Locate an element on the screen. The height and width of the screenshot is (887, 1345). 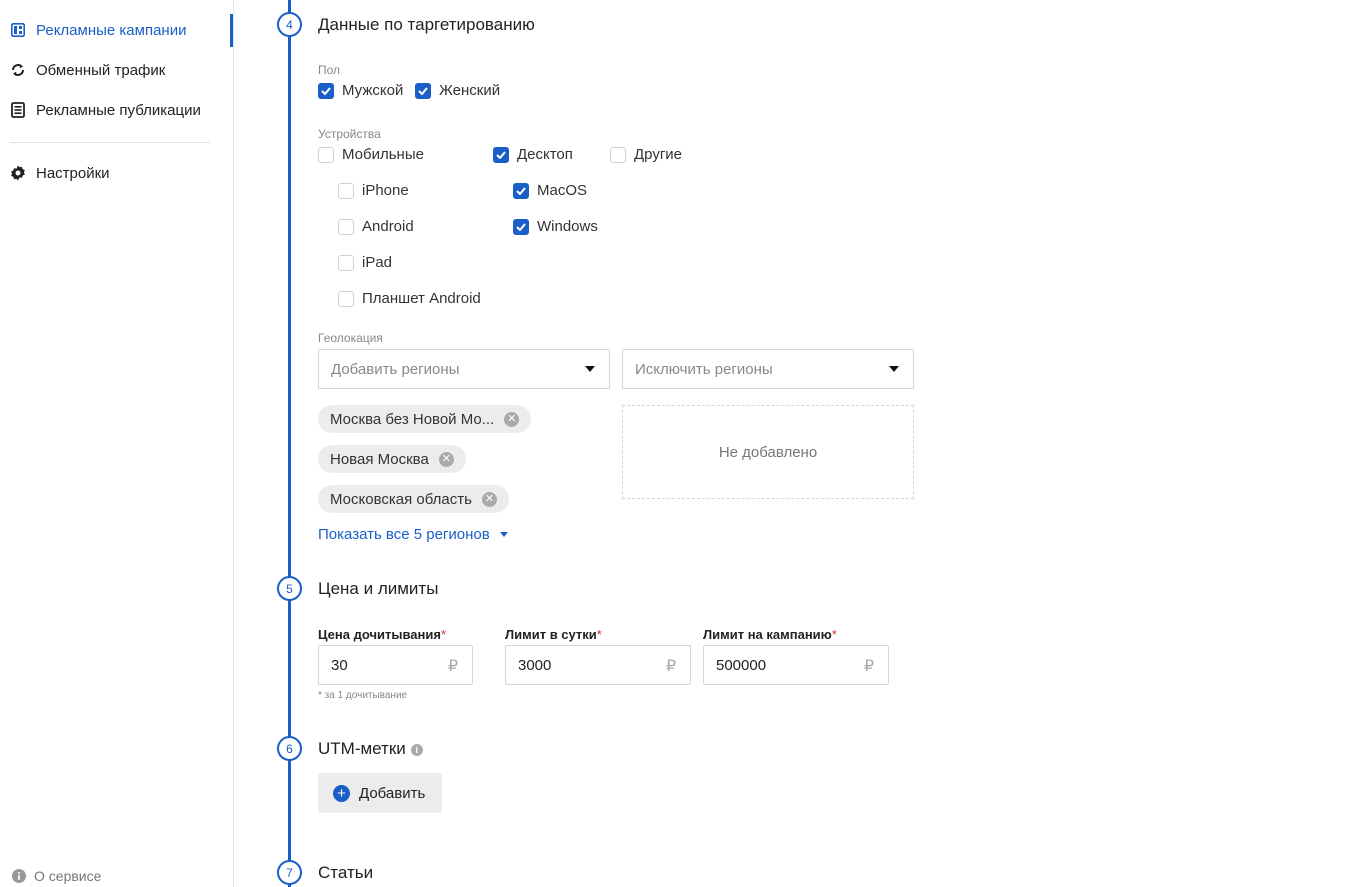
document-icon is located at coordinates (18, 110).